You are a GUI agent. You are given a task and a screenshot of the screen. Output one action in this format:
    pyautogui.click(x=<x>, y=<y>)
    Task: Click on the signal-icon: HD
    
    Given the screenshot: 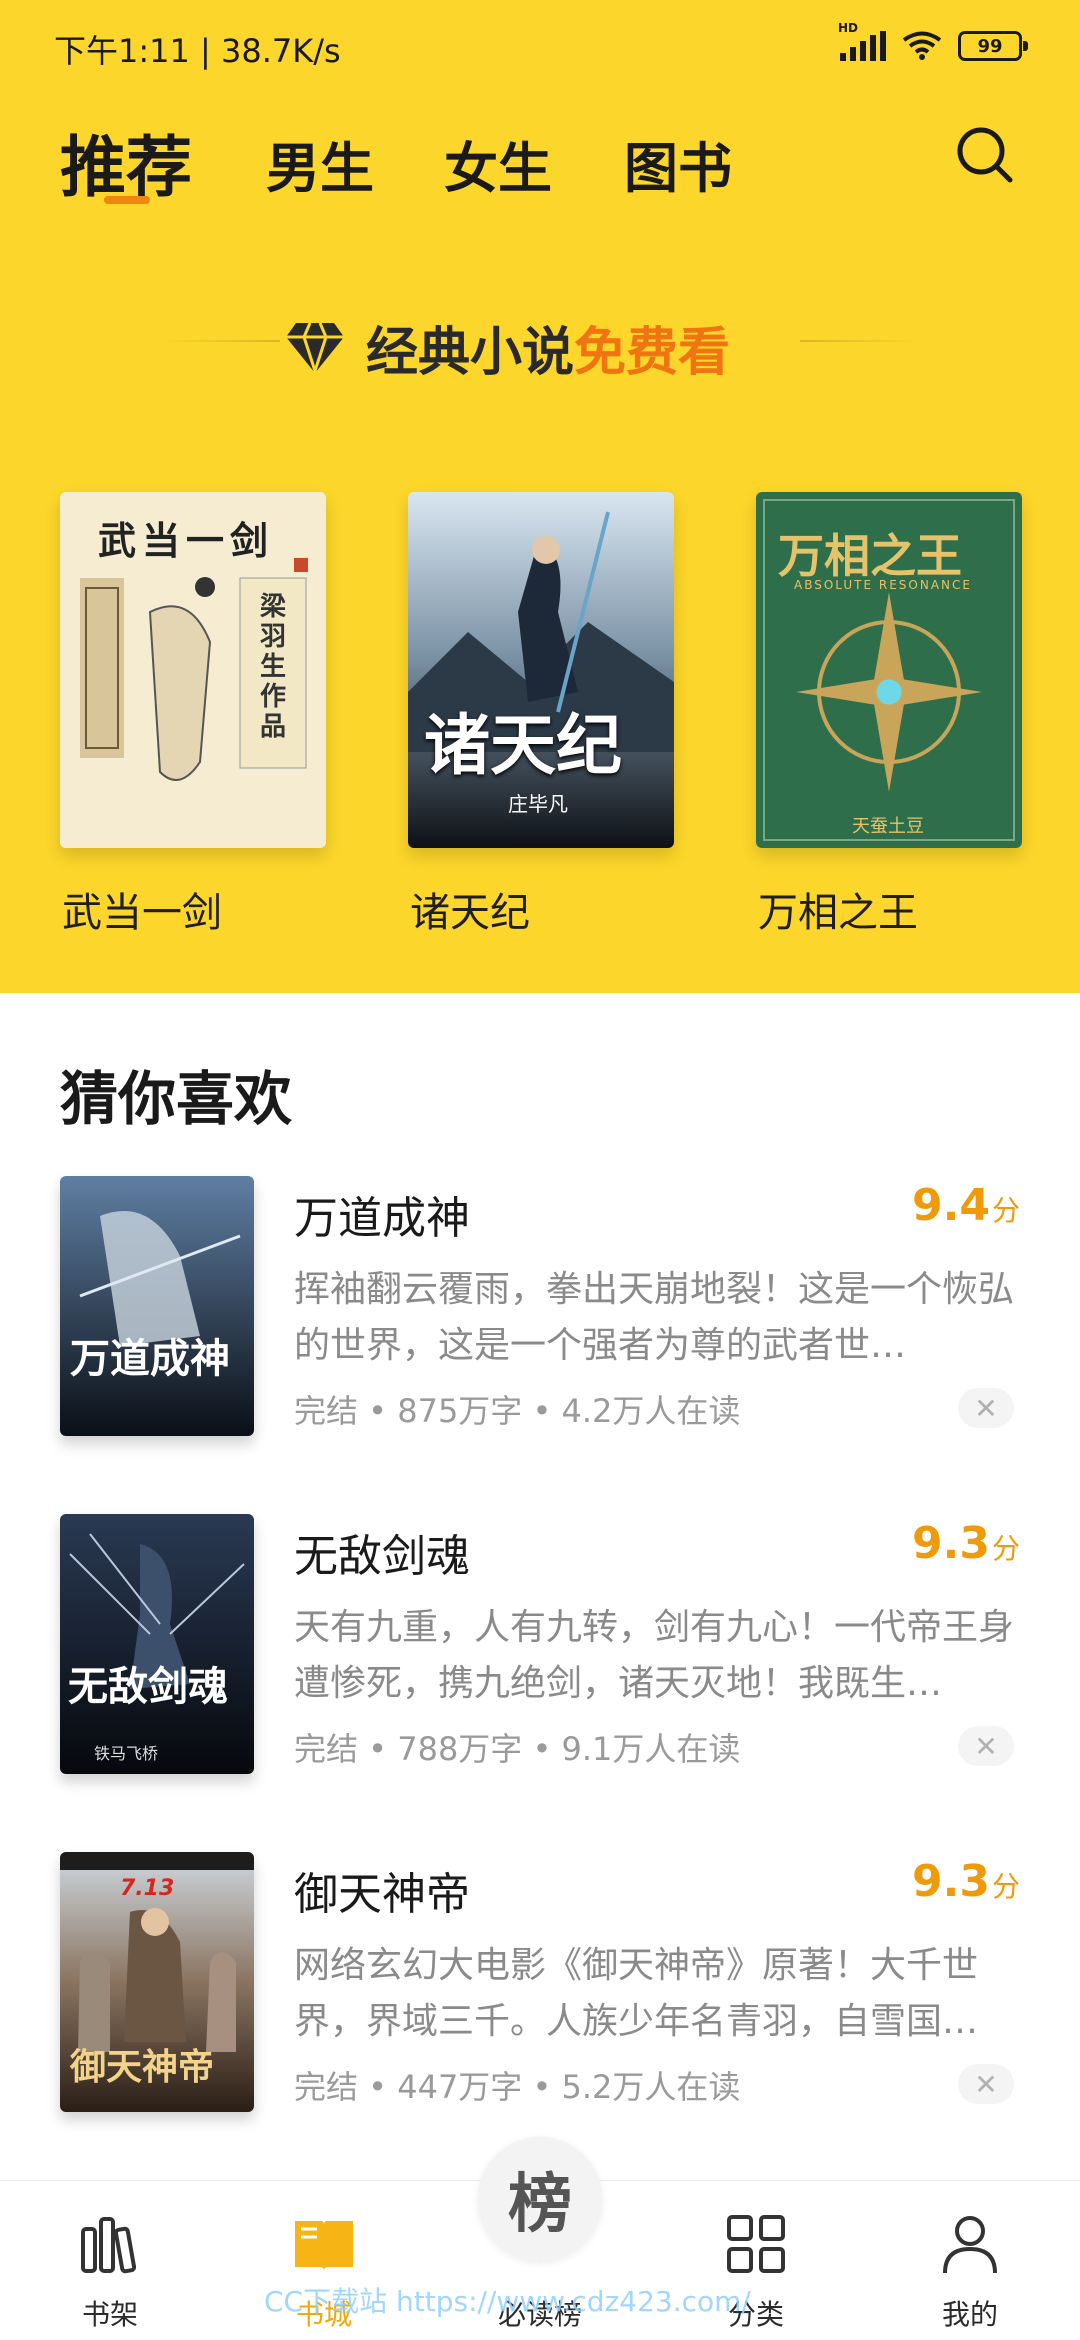 What is the action you would take?
    pyautogui.click(x=862, y=41)
    